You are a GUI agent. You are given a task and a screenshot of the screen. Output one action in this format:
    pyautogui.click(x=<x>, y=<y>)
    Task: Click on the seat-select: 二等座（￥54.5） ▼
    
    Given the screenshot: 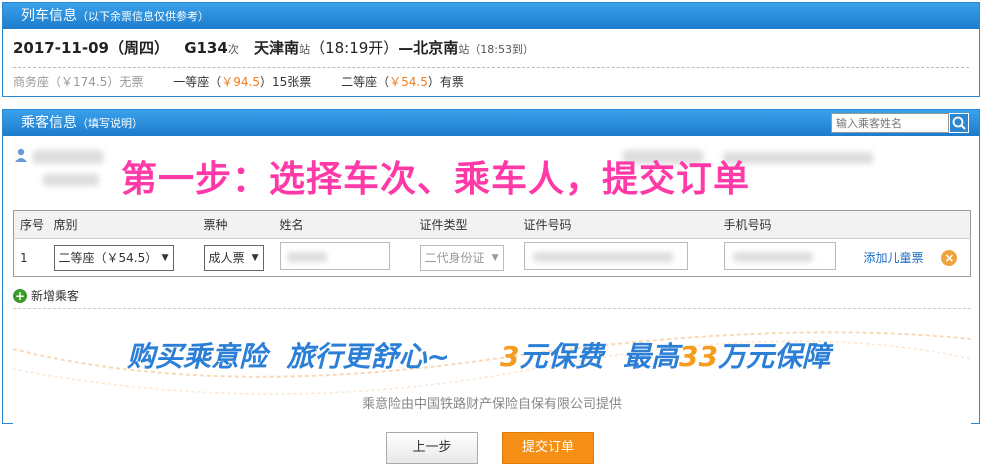 What is the action you would take?
    pyautogui.click(x=113, y=257)
    